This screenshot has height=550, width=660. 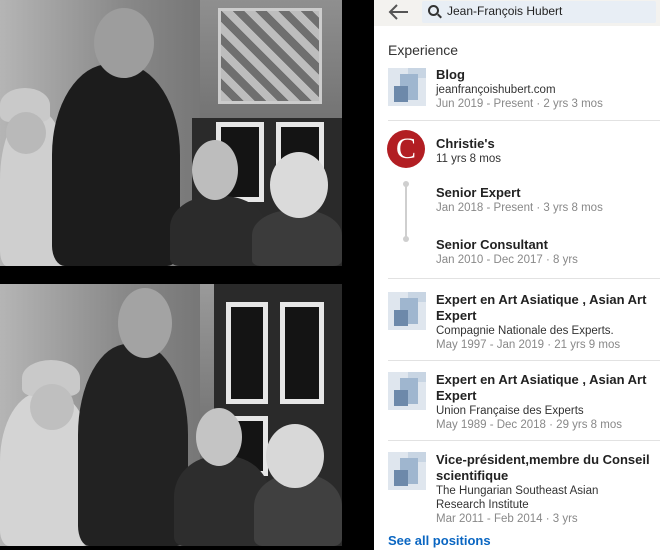 I want to click on position-dates: Jun 2019 - Present · 2 yrs 3 mos, so click(x=519, y=104).